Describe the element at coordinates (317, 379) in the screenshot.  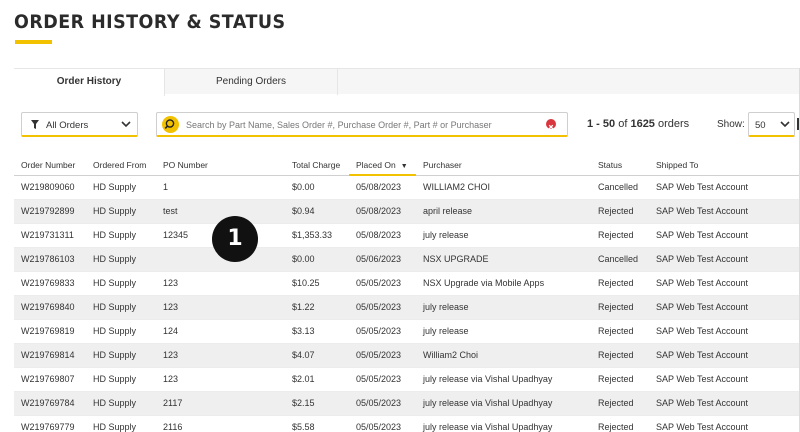
I see `cell-total-charge: $2.01` at that location.